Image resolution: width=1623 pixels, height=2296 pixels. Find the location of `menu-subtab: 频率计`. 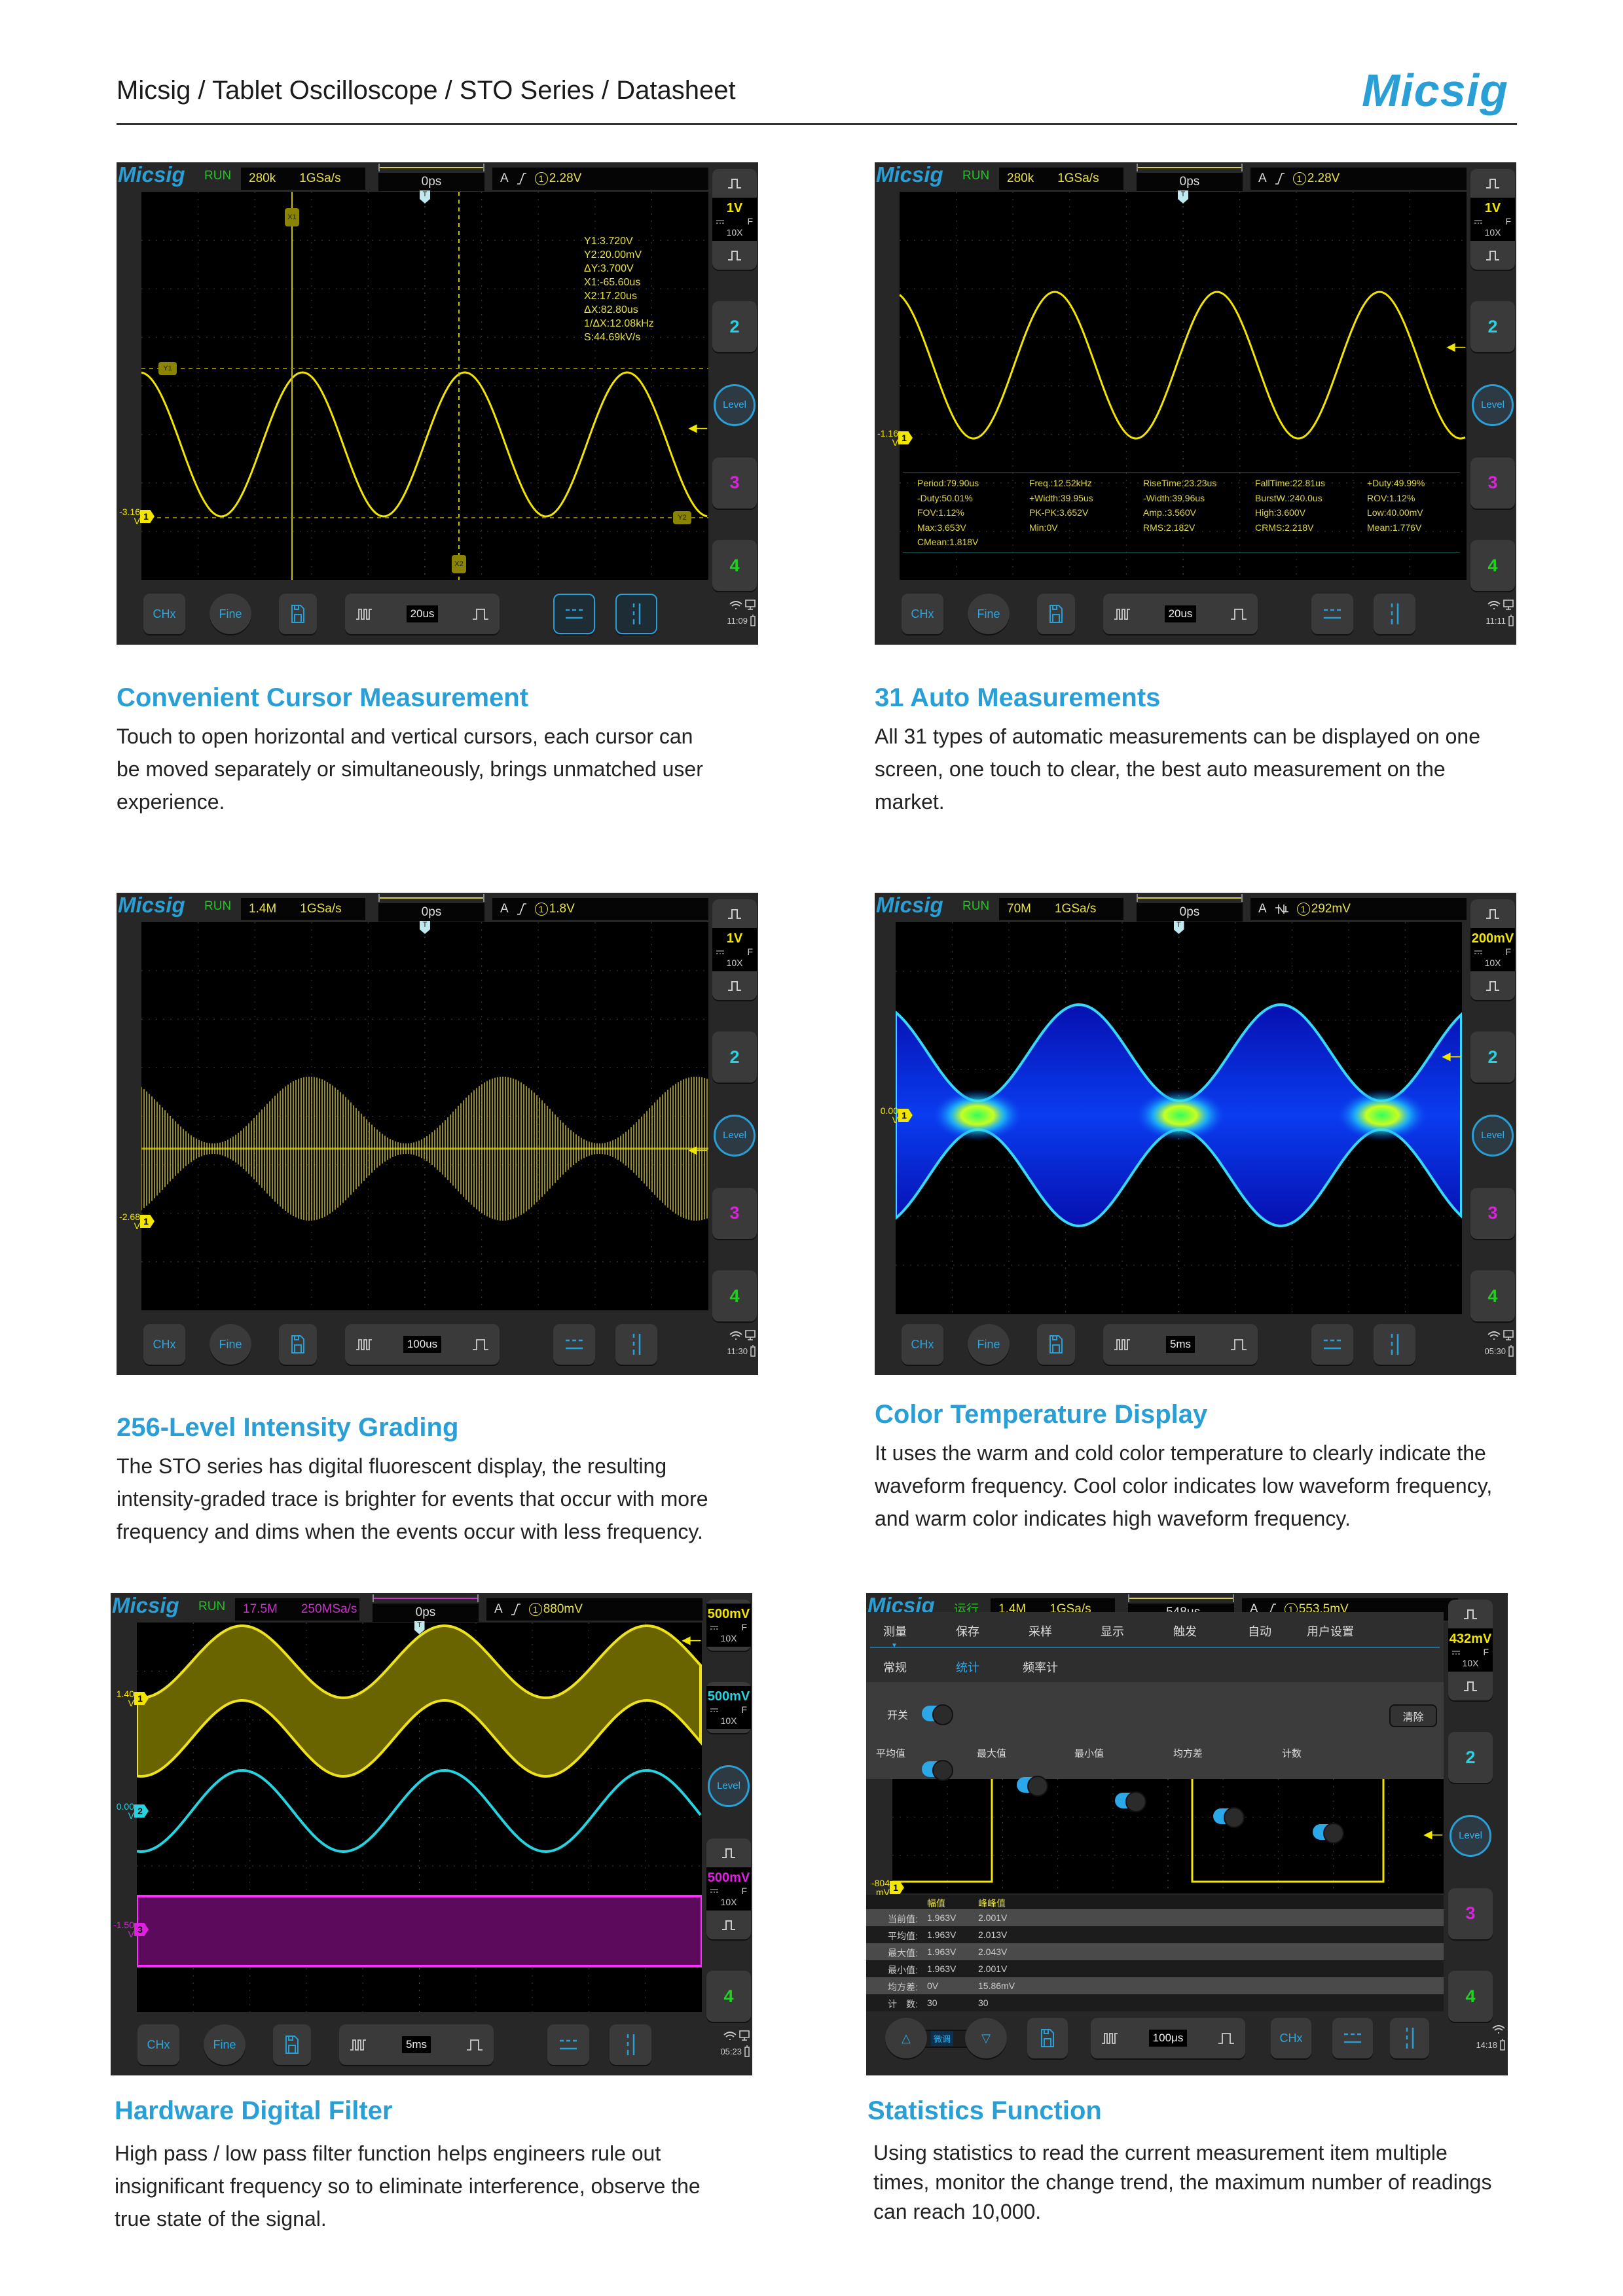

menu-subtab: 频率计 is located at coordinates (1040, 1668).